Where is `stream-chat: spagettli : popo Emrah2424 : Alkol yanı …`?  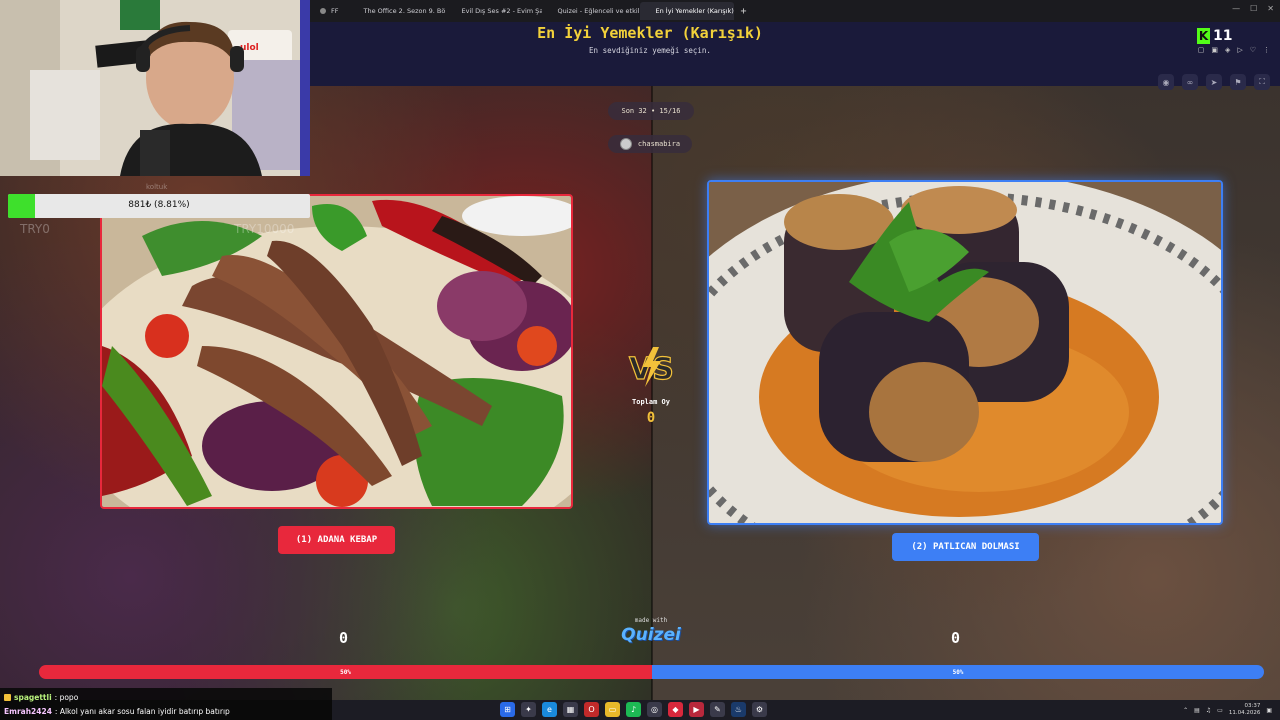 stream-chat: spagettli : popo Emrah2424 : Alkol yanı … is located at coordinates (166, 704).